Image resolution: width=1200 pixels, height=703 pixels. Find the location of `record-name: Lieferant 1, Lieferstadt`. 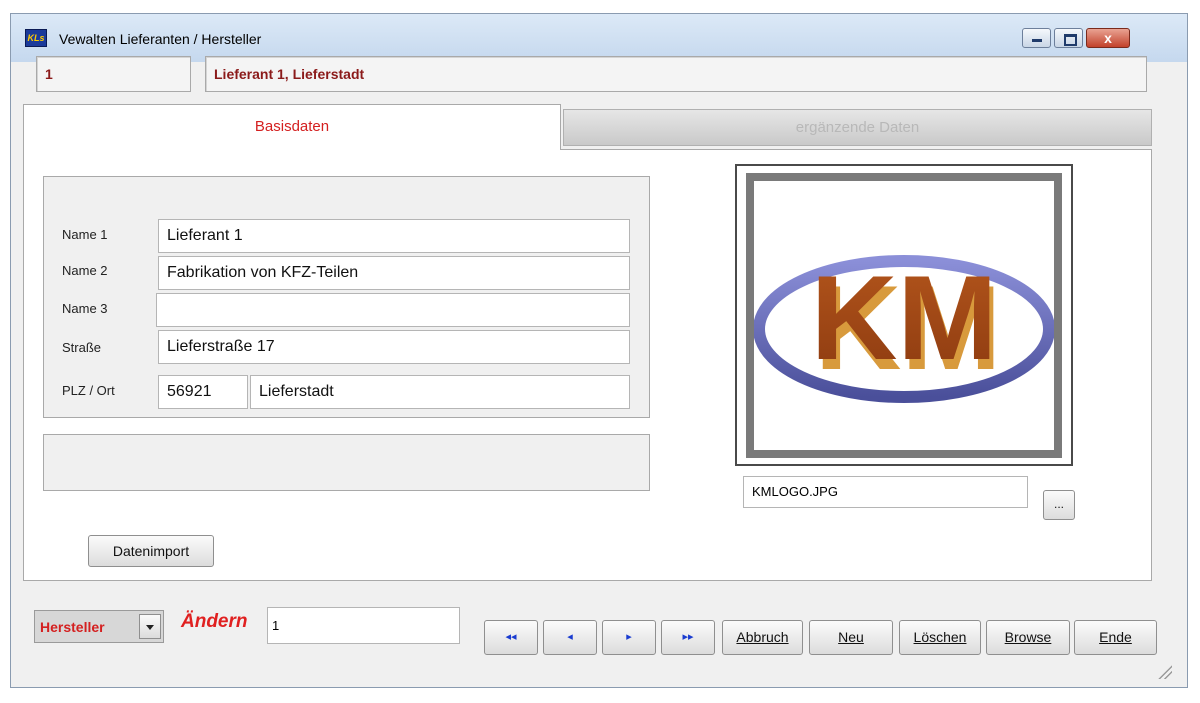

record-name: Lieferant 1, Lieferstadt is located at coordinates (289, 74).